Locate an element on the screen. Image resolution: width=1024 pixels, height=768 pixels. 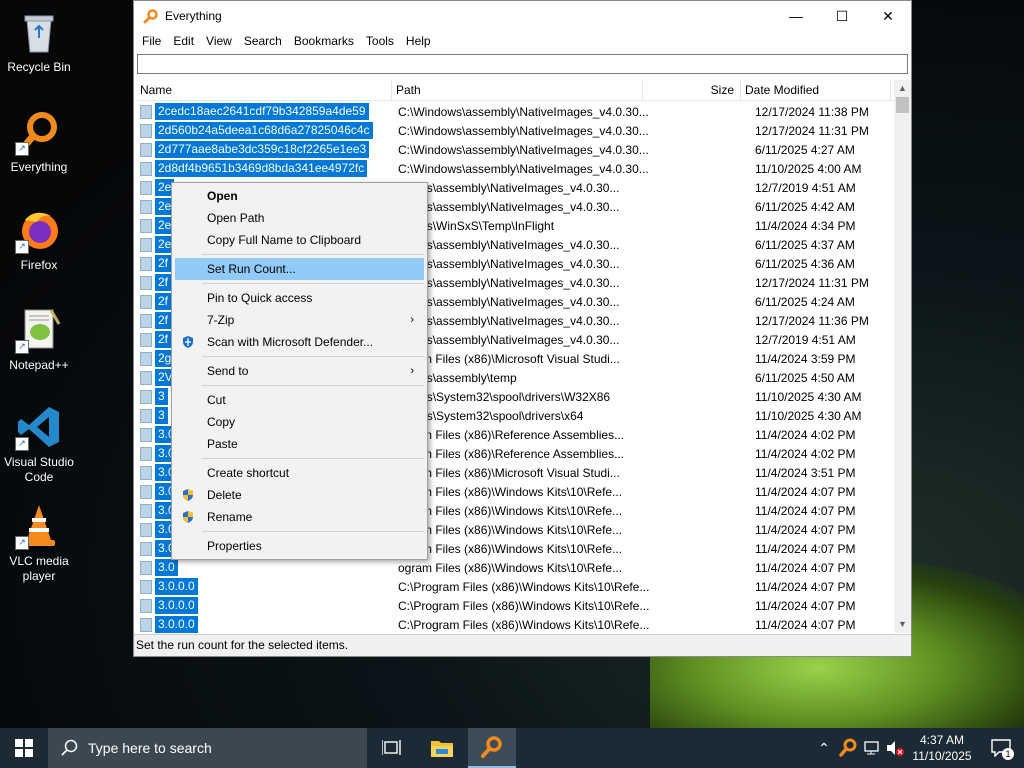
ctx-label: Send to is located at coordinates (228, 371).